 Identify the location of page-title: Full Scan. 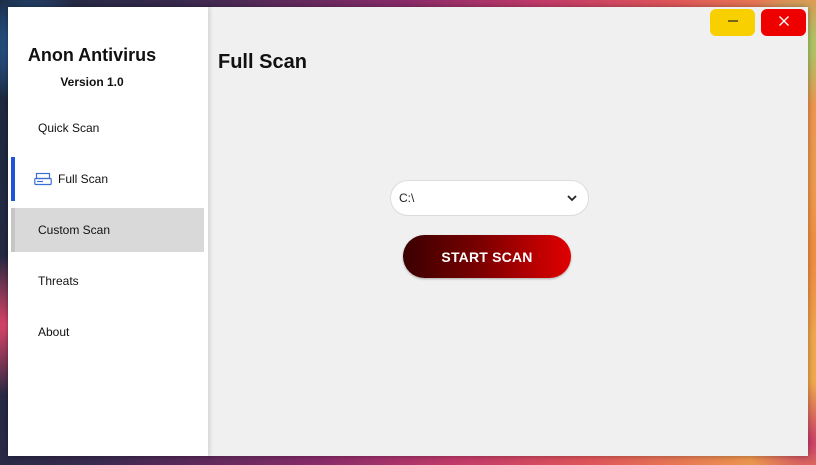
(262, 62).